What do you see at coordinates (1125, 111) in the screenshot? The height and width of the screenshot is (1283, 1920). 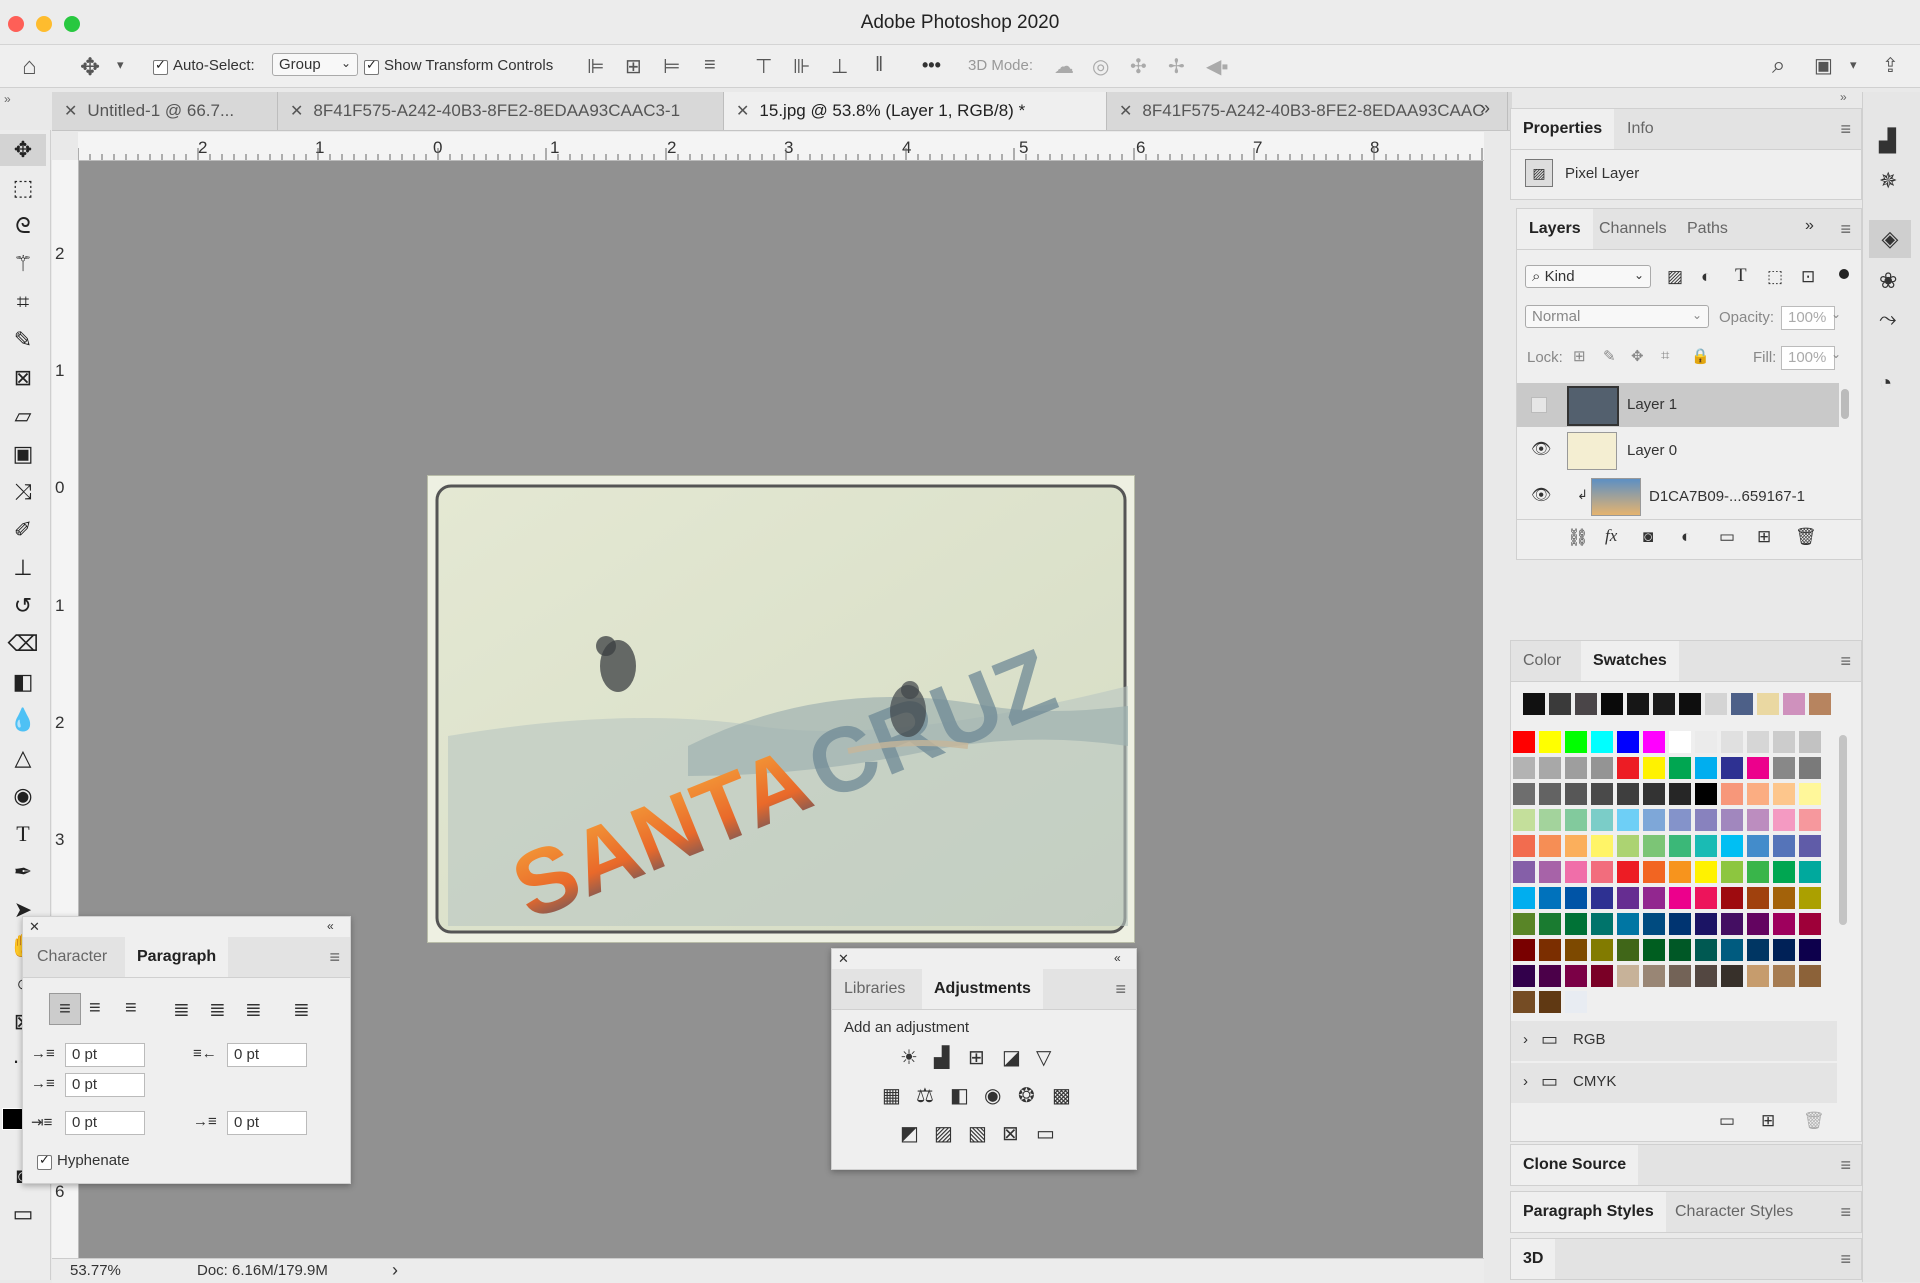 I see `close-tab-icon: ✕` at bounding box center [1125, 111].